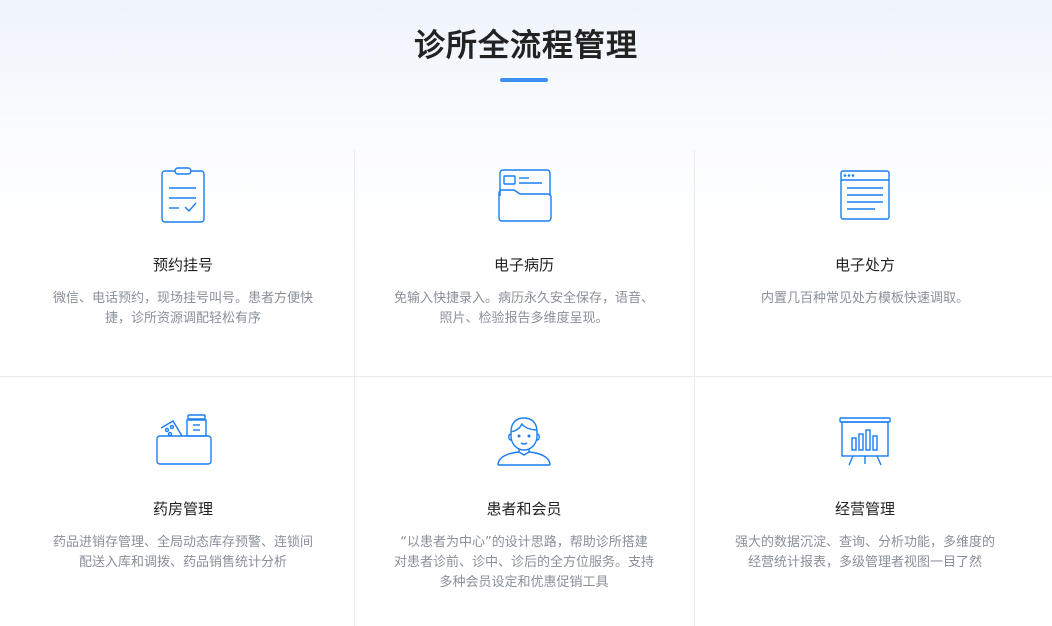 Image resolution: width=1052 pixels, height=626 pixels. What do you see at coordinates (182, 265) in the screenshot?
I see `feature-title: 预约挂号` at bounding box center [182, 265].